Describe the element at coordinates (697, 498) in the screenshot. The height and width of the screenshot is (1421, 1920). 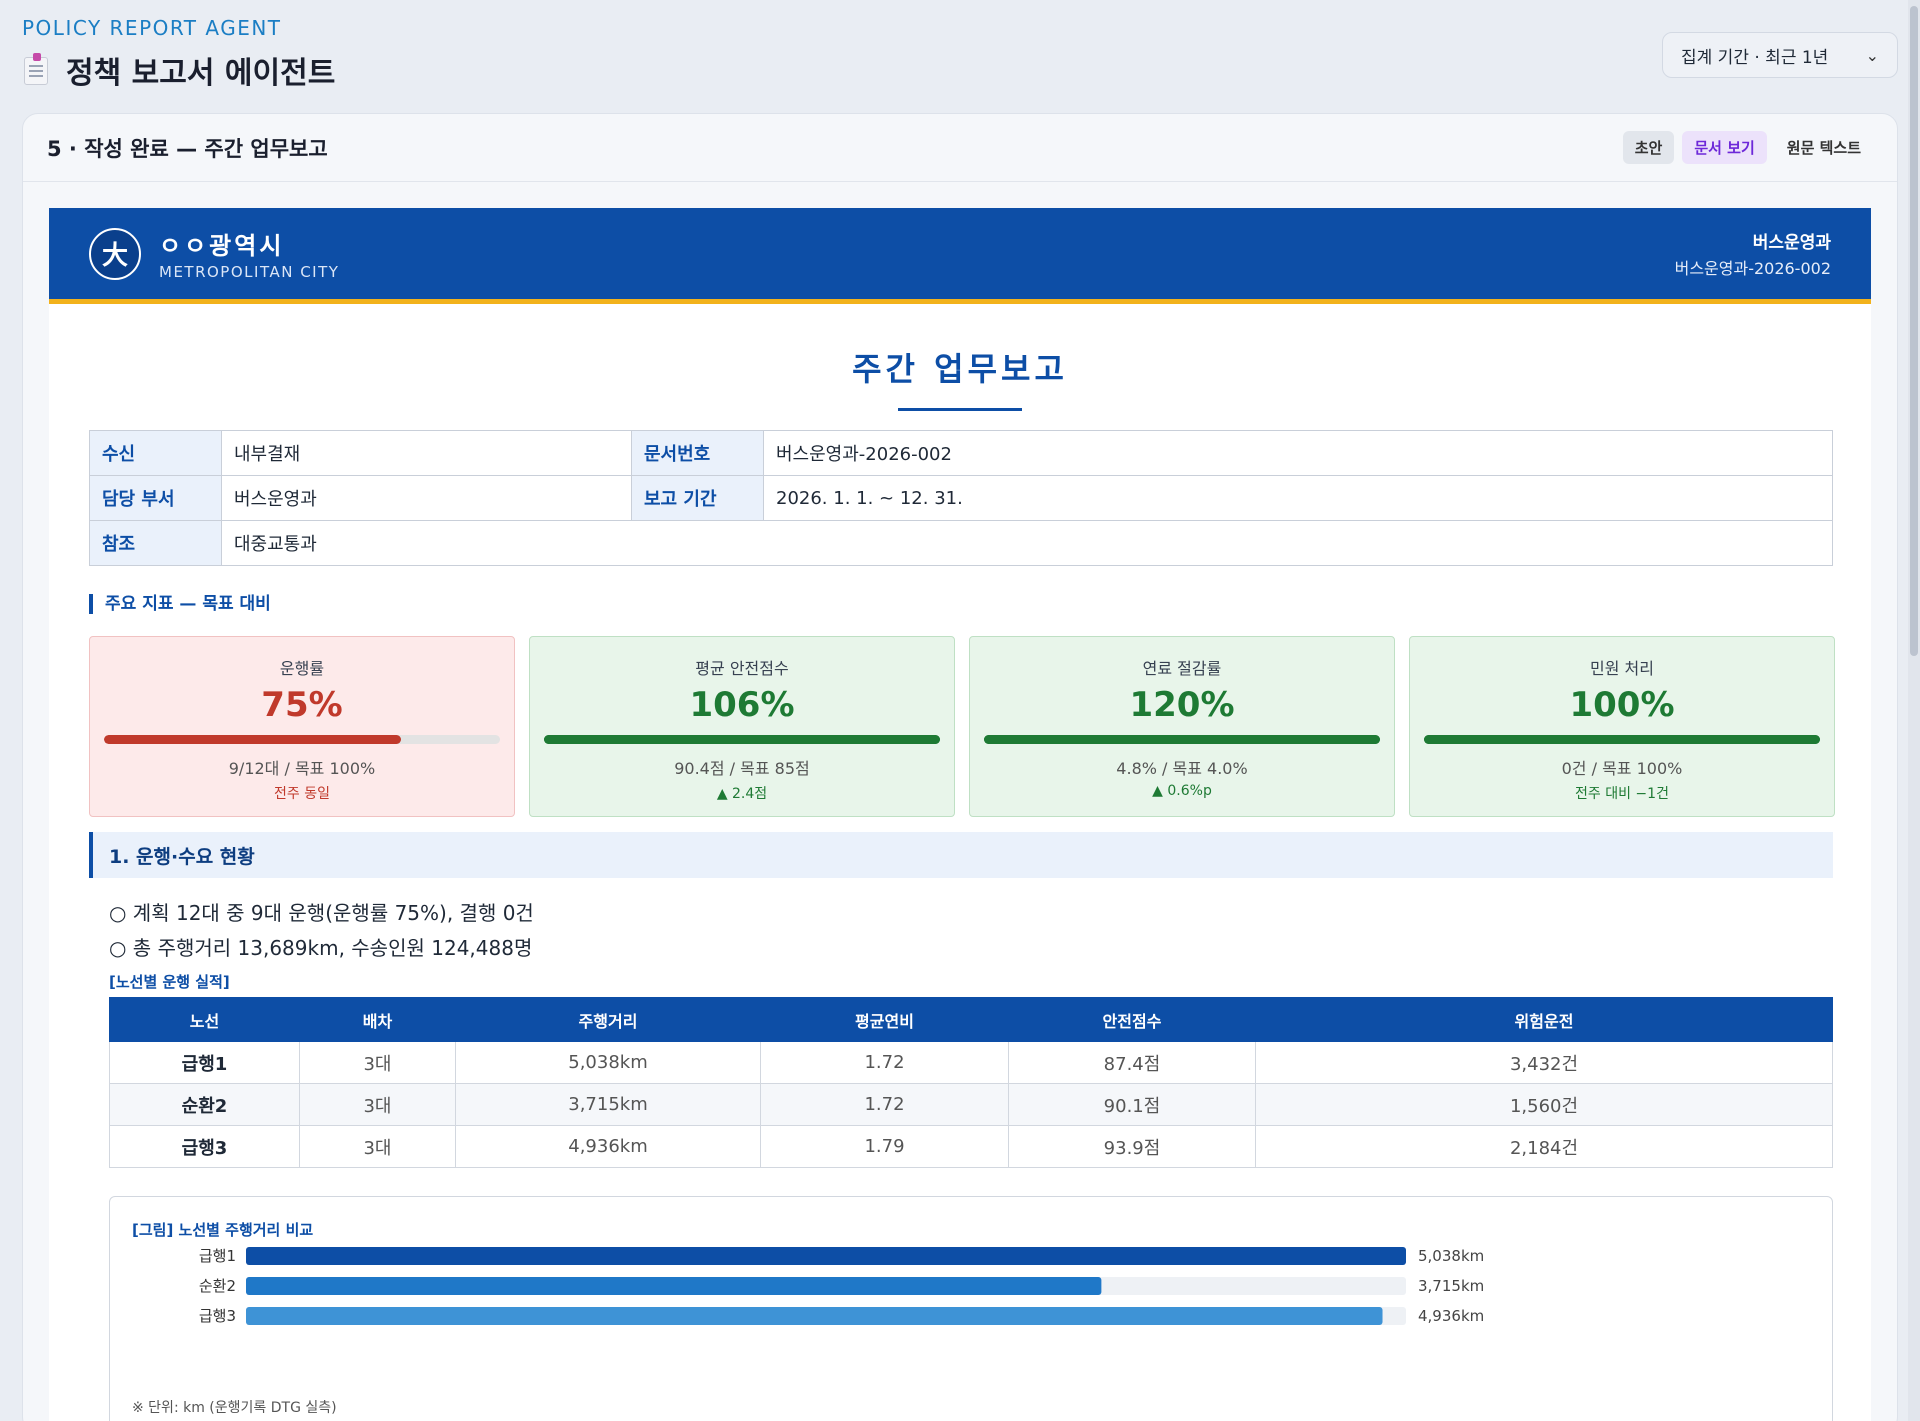
I see `meta-key: 보고 기간` at that location.